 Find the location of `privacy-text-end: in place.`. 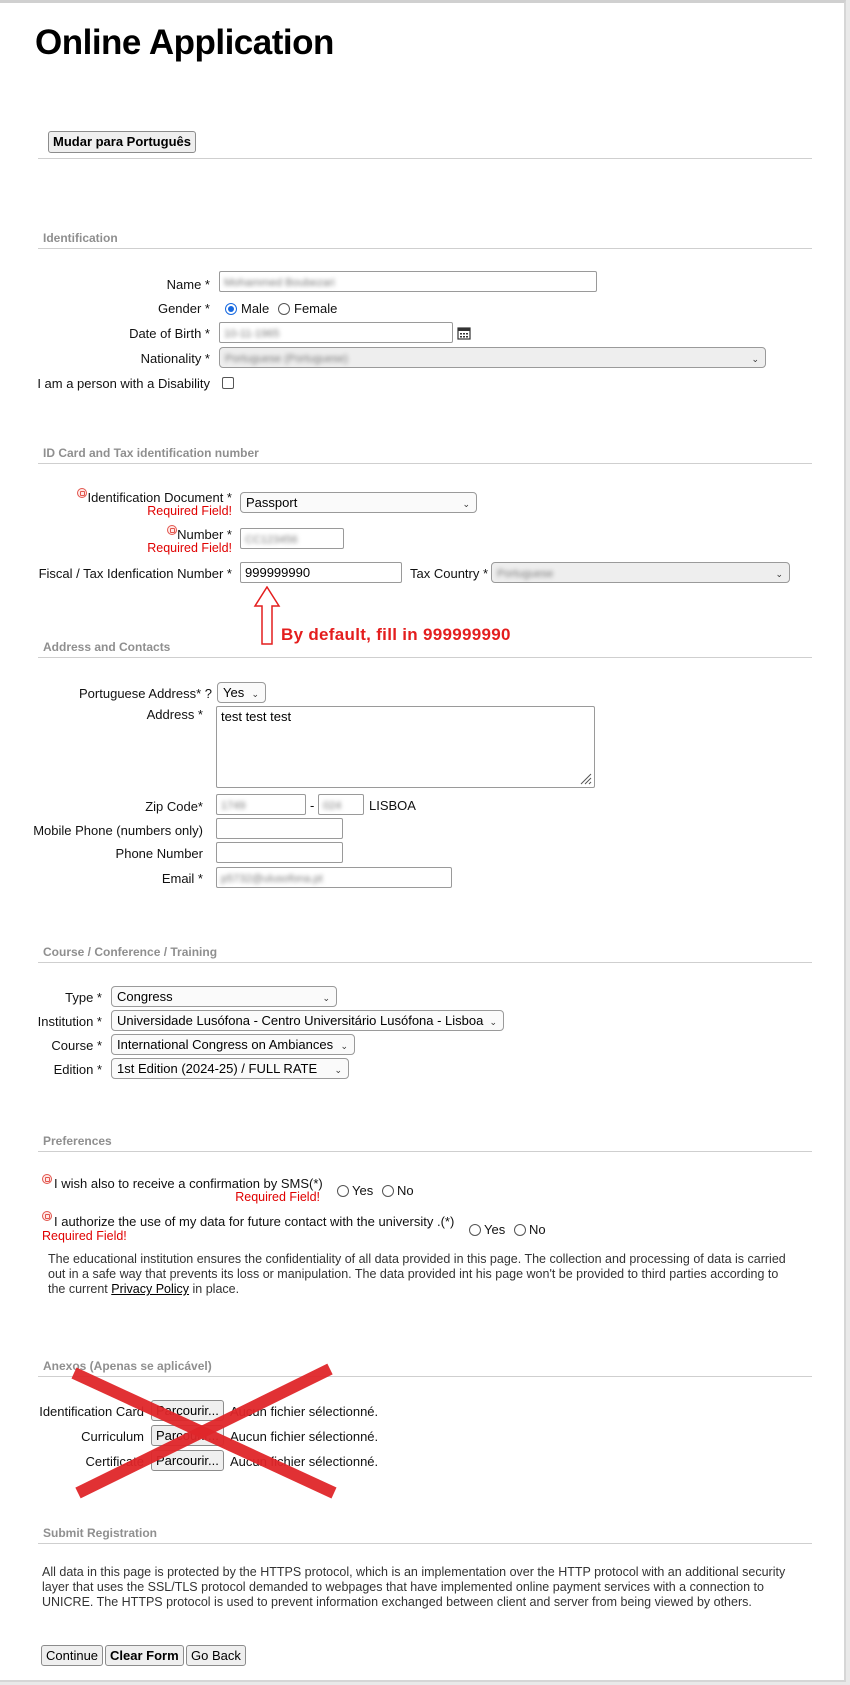

privacy-text-end: in place. is located at coordinates (216, 1289).